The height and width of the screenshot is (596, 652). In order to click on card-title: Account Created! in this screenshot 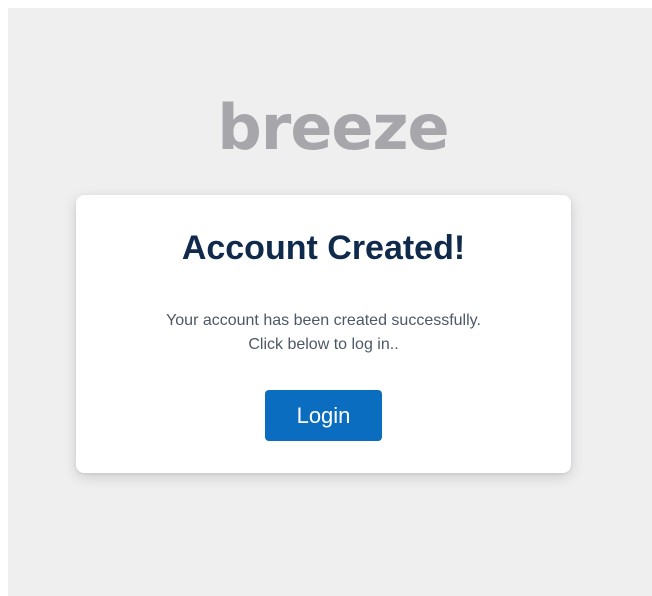, I will do `click(323, 248)`.